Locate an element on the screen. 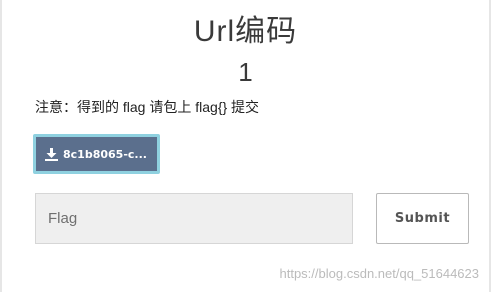  submit-button: Submit is located at coordinates (422, 218).